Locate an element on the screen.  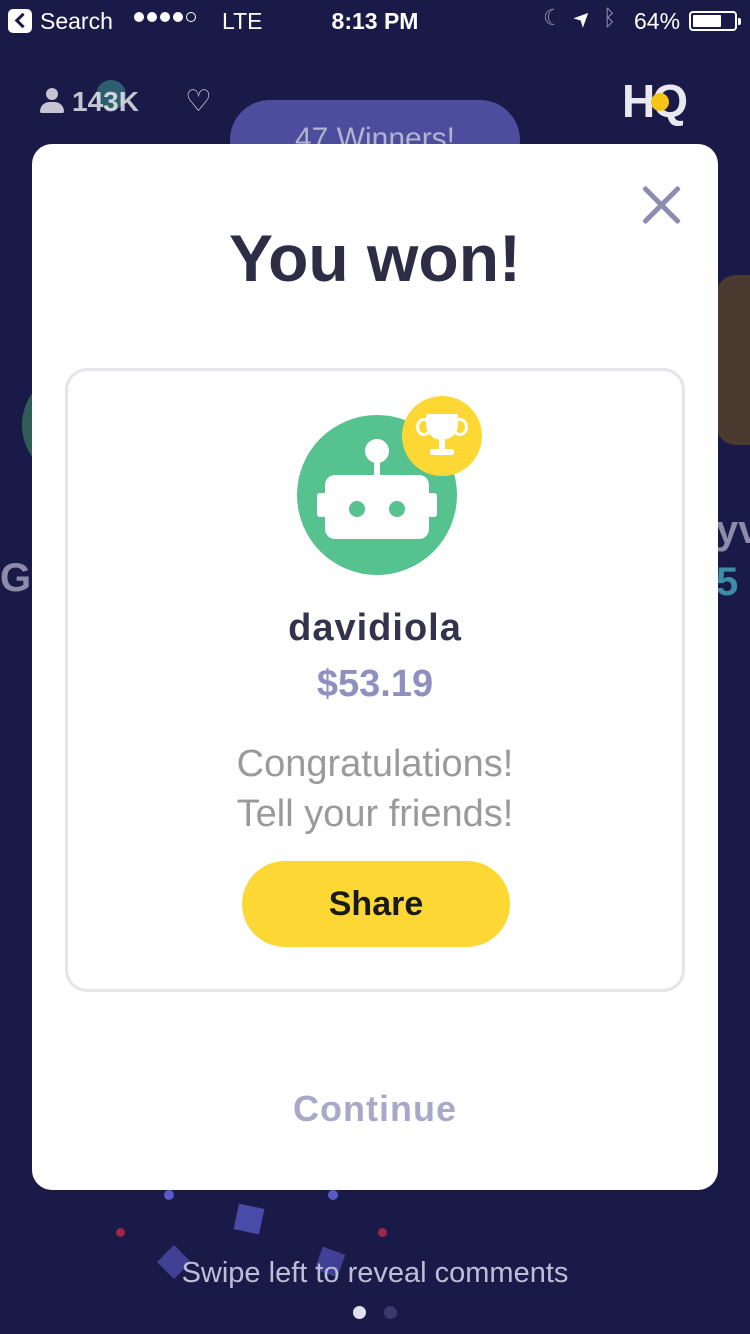
do-not-disturb-icon: ☾ is located at coordinates (553, 17).